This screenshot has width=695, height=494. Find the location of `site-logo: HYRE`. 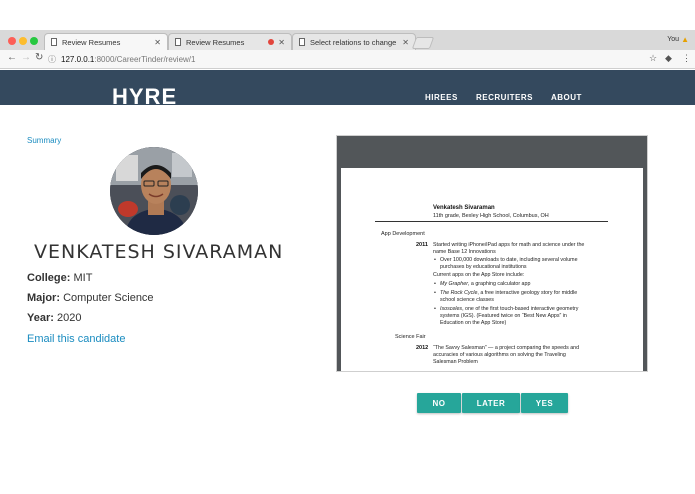

site-logo: HYRE is located at coordinates (144, 94).